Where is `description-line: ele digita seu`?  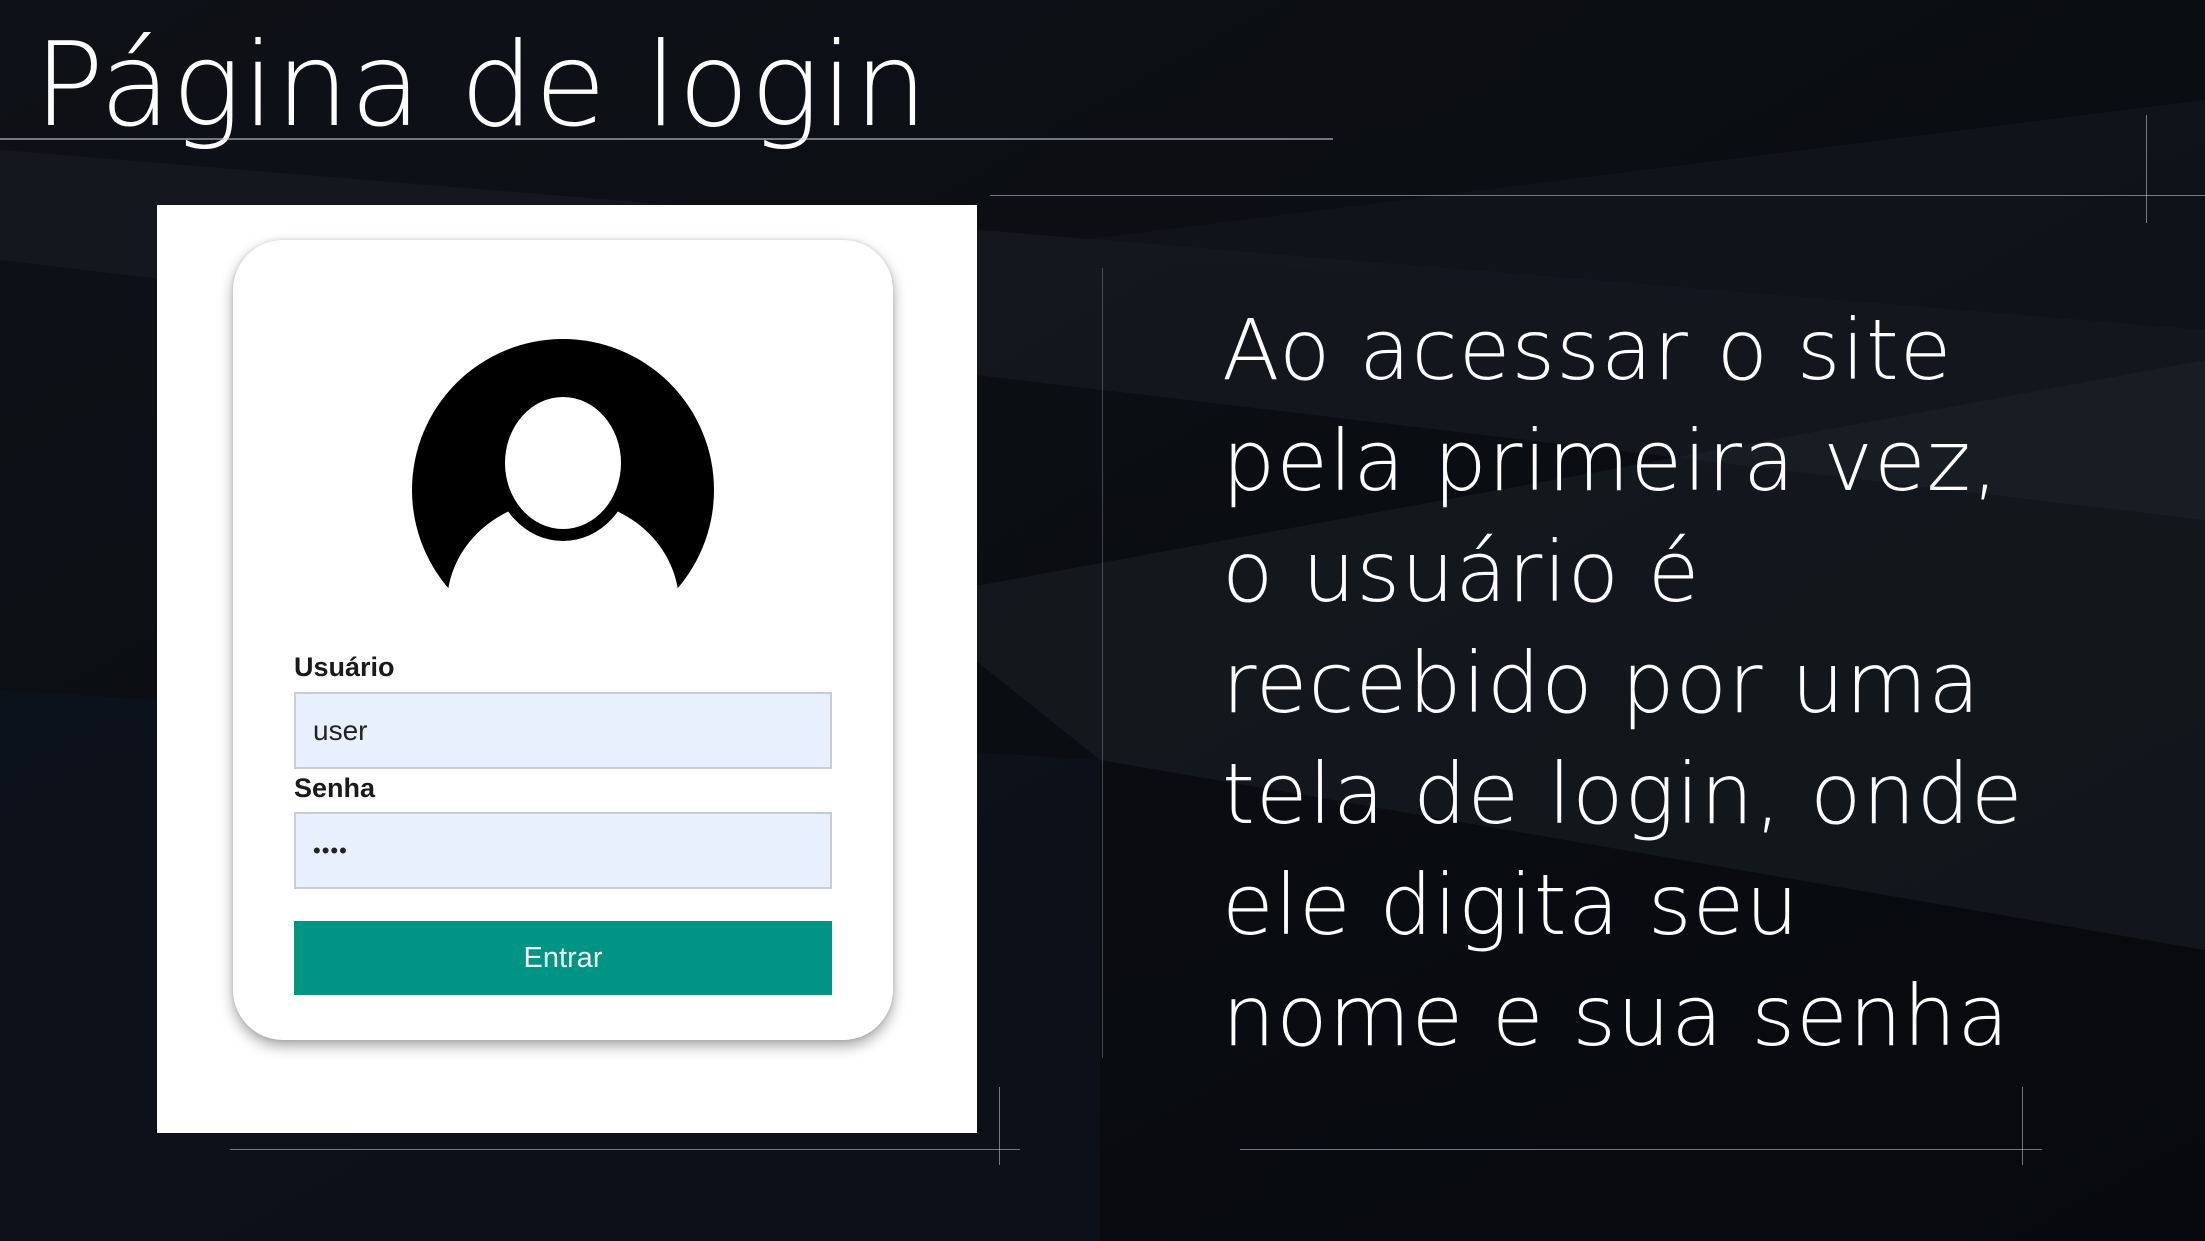
description-line: ele digita seu is located at coordinates (1511, 905).